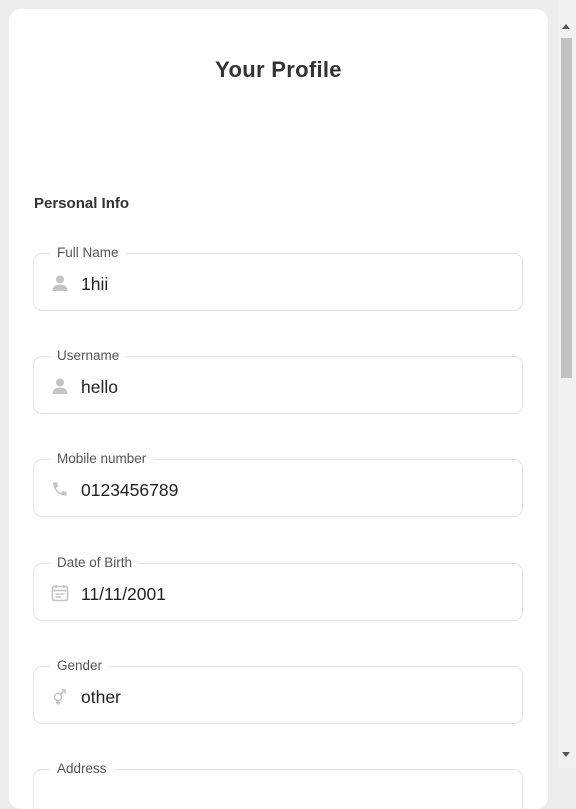  Describe the element at coordinates (278, 784) in the screenshot. I see `address-field: Address` at that location.